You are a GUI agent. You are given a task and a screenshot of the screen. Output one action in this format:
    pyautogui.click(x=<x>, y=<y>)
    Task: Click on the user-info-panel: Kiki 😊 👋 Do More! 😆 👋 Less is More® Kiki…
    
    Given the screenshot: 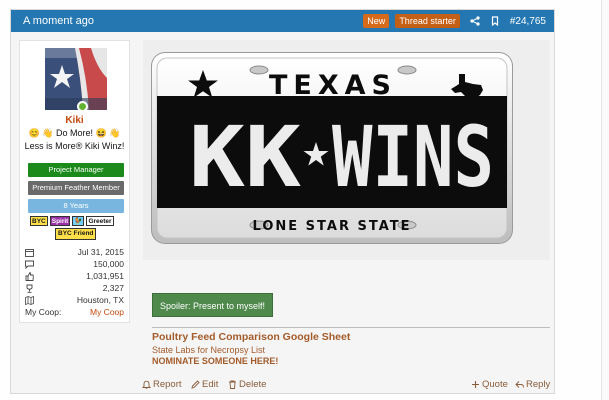 What is the action you would take?
    pyautogui.click(x=74, y=181)
    